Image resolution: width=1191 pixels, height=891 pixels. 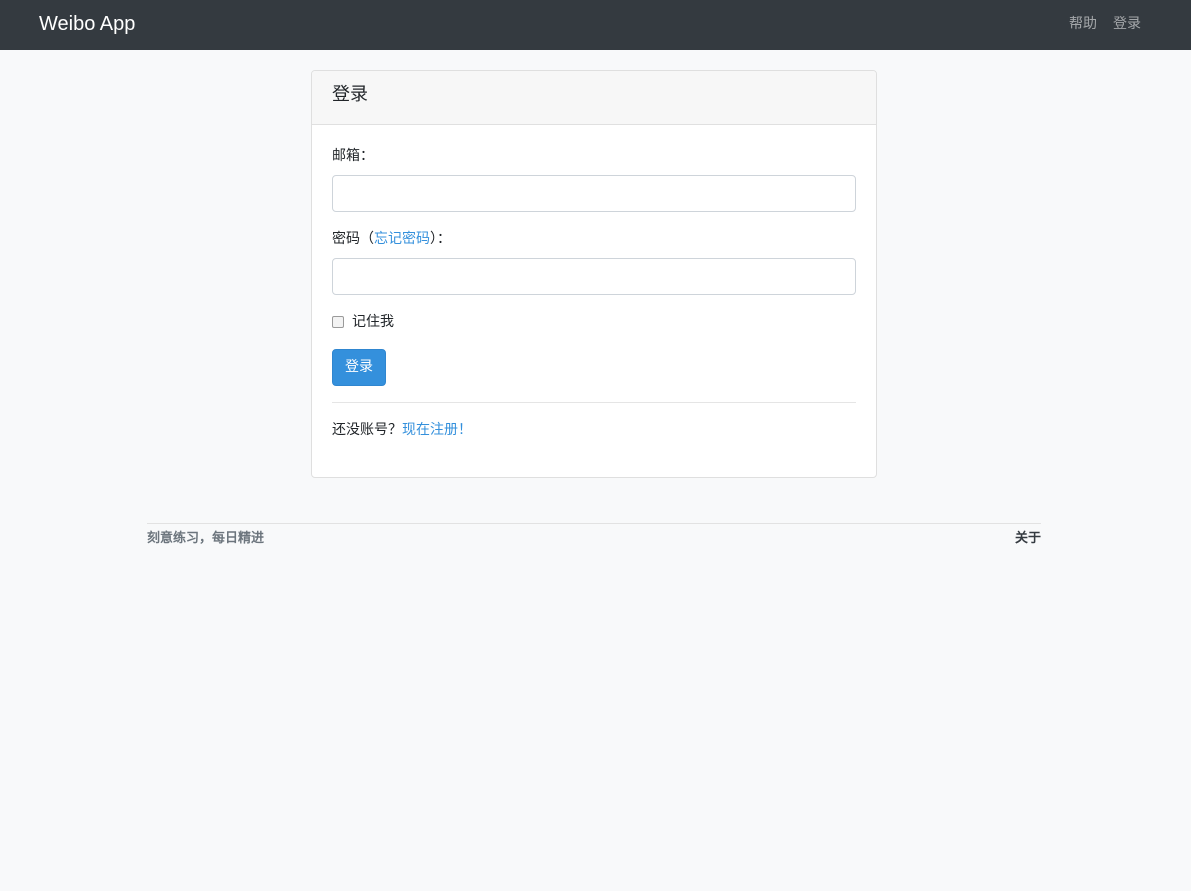 What do you see at coordinates (373, 322) in the screenshot?
I see `remember-me-label: 记住我` at bounding box center [373, 322].